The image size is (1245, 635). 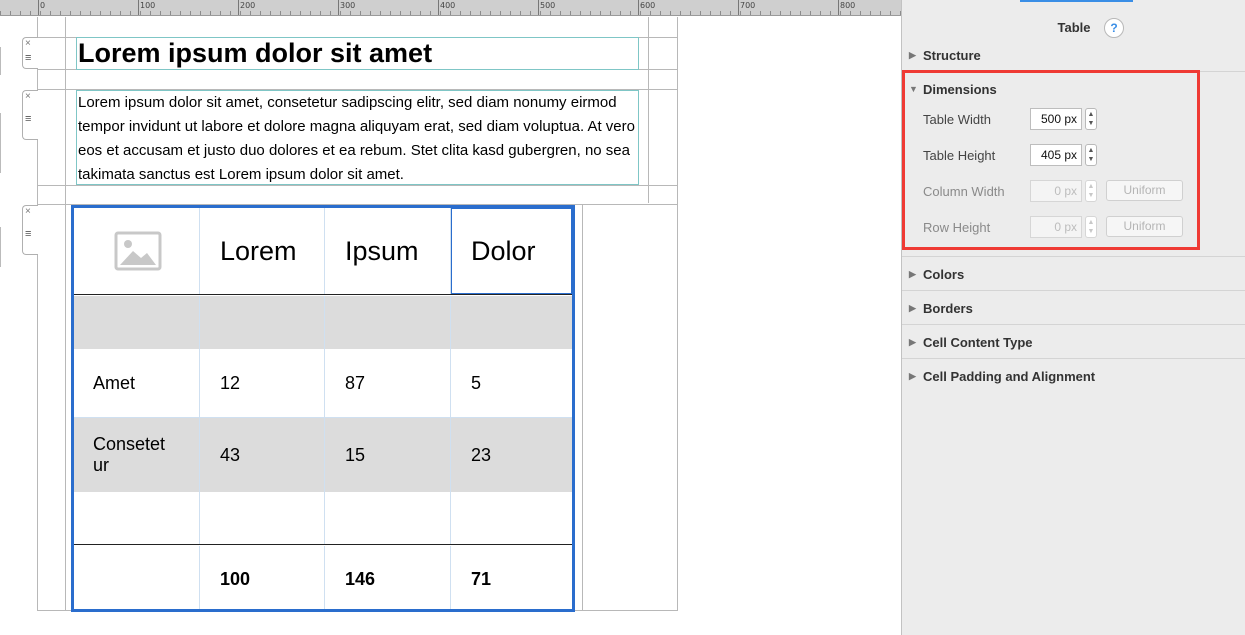 I want to click on section-label: Borders, so click(x=948, y=308).